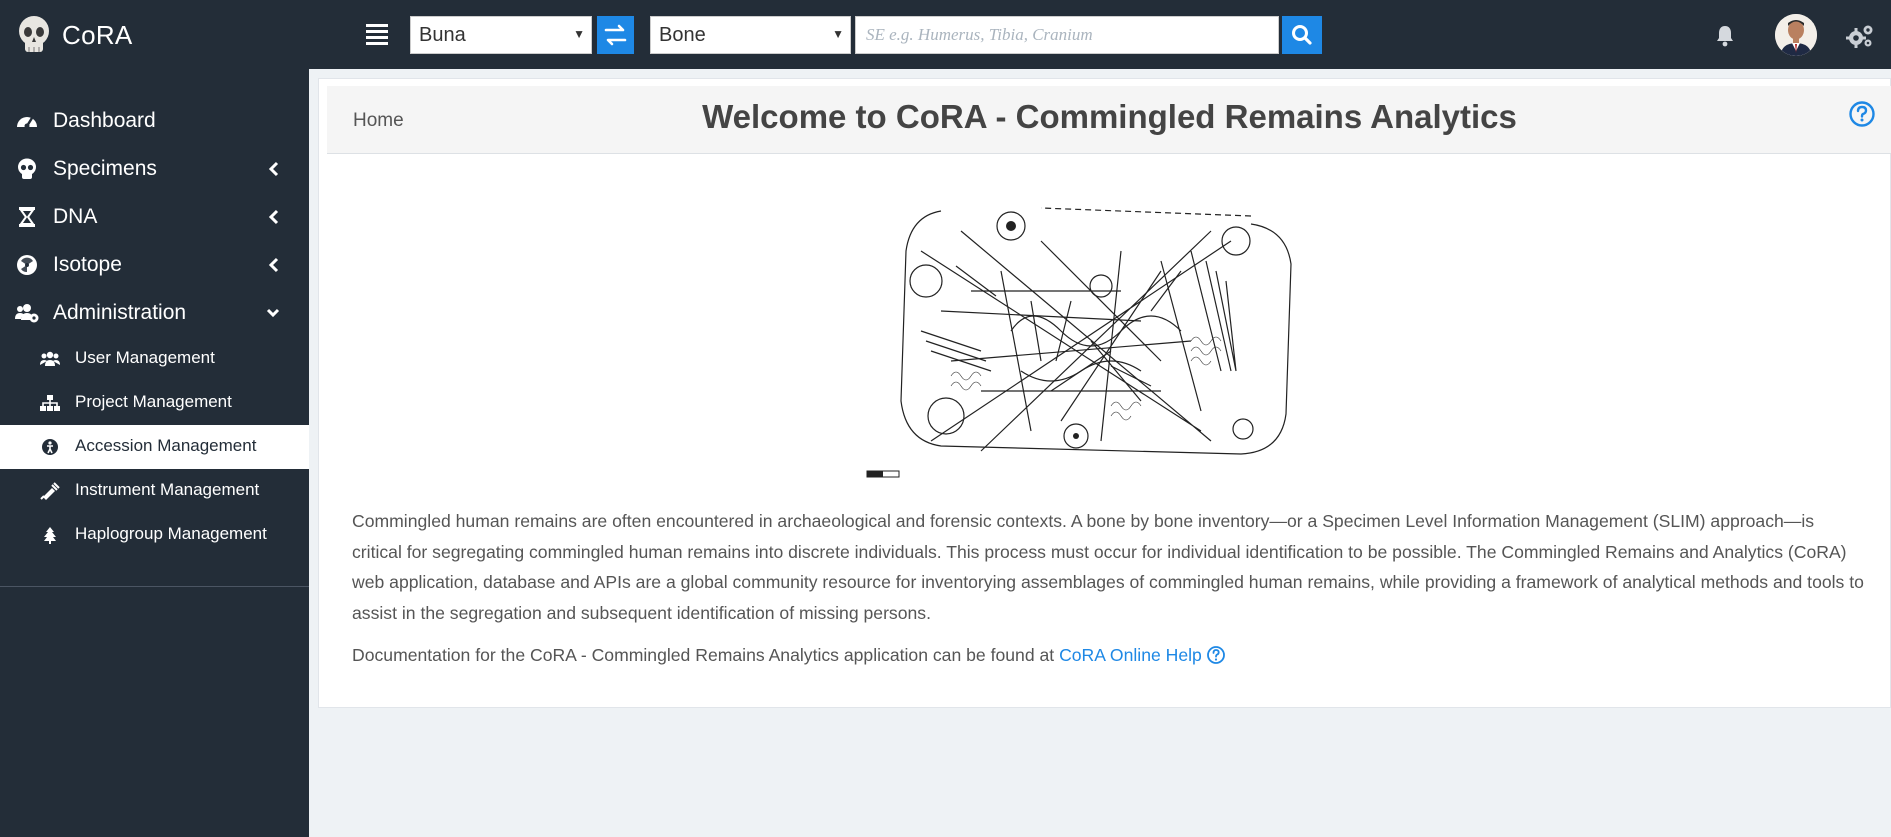  I want to click on sidebar-item-label: Isotope, so click(87, 264).